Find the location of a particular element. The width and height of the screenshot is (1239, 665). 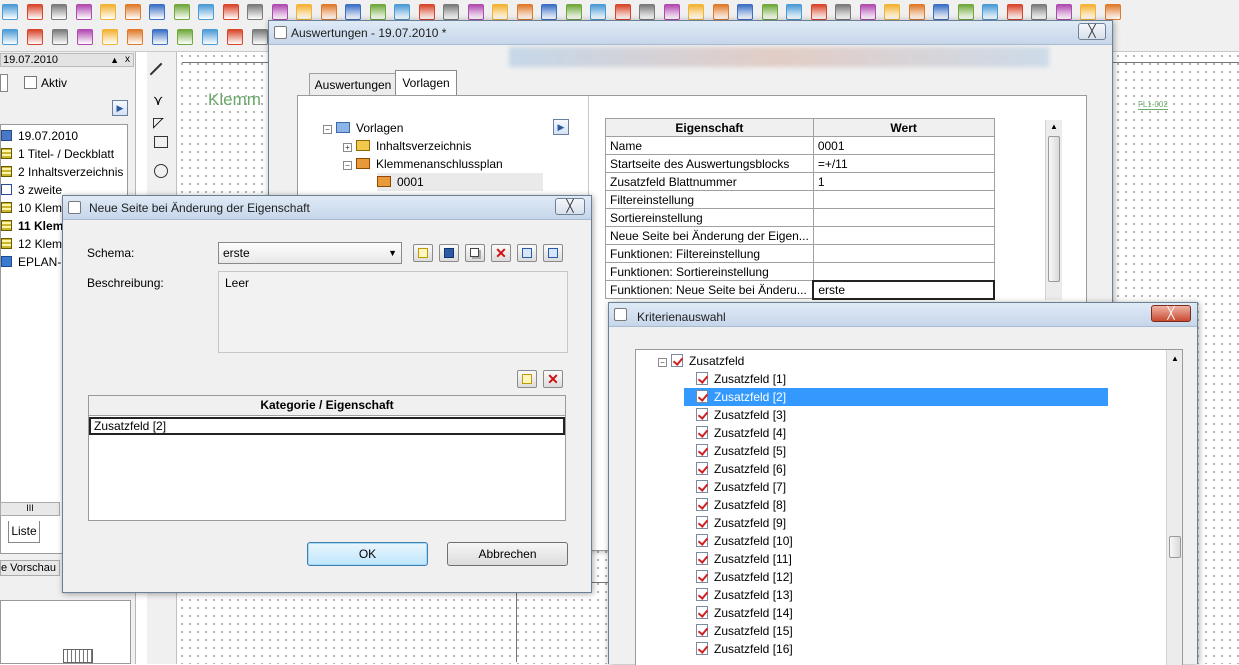

tree-item-zusatzfeld: − Zusatzfeld is located at coordinates (701, 361).